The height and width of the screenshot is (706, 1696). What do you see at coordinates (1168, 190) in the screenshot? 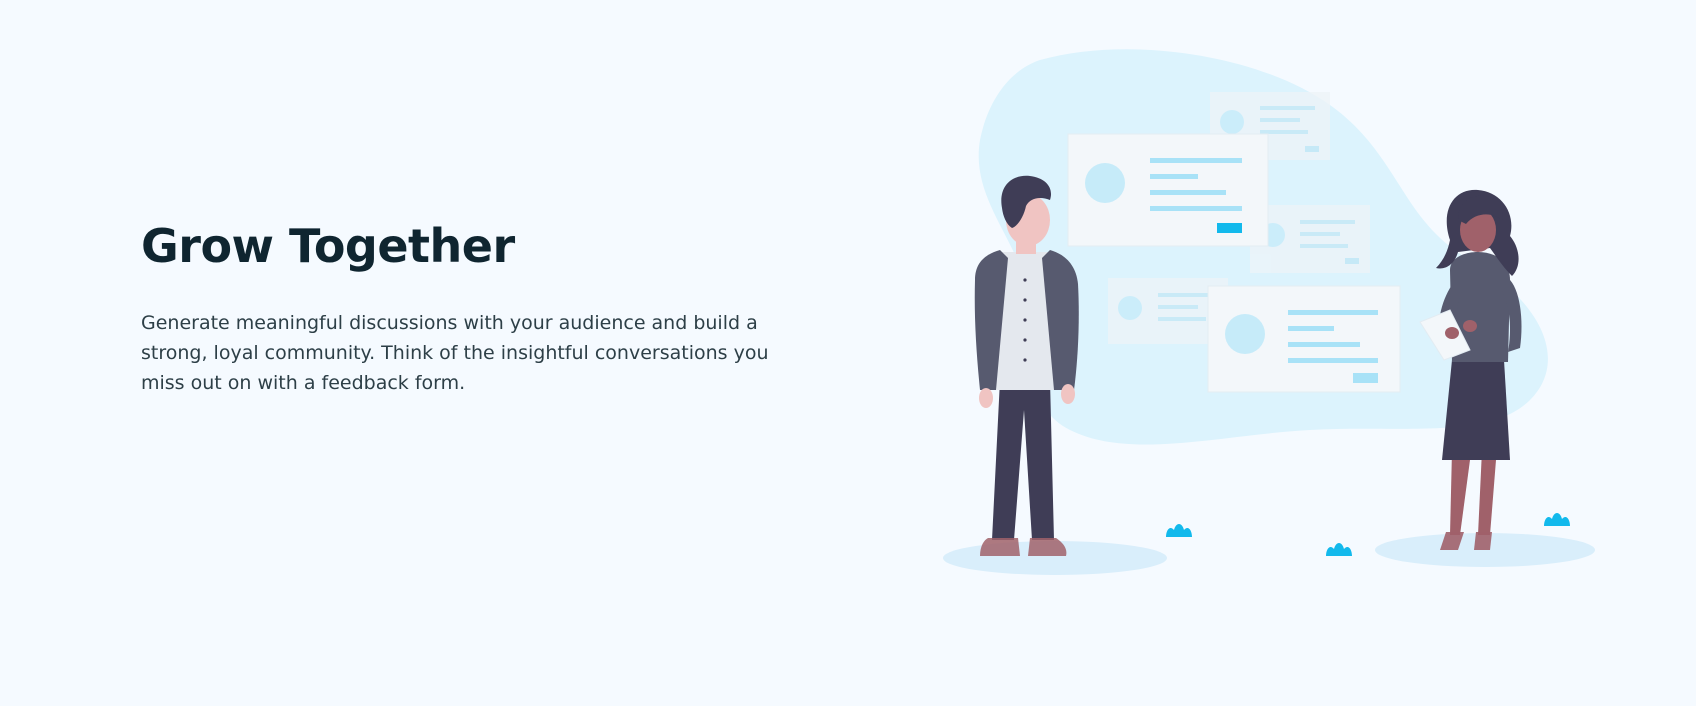
I see `card-front-top` at bounding box center [1168, 190].